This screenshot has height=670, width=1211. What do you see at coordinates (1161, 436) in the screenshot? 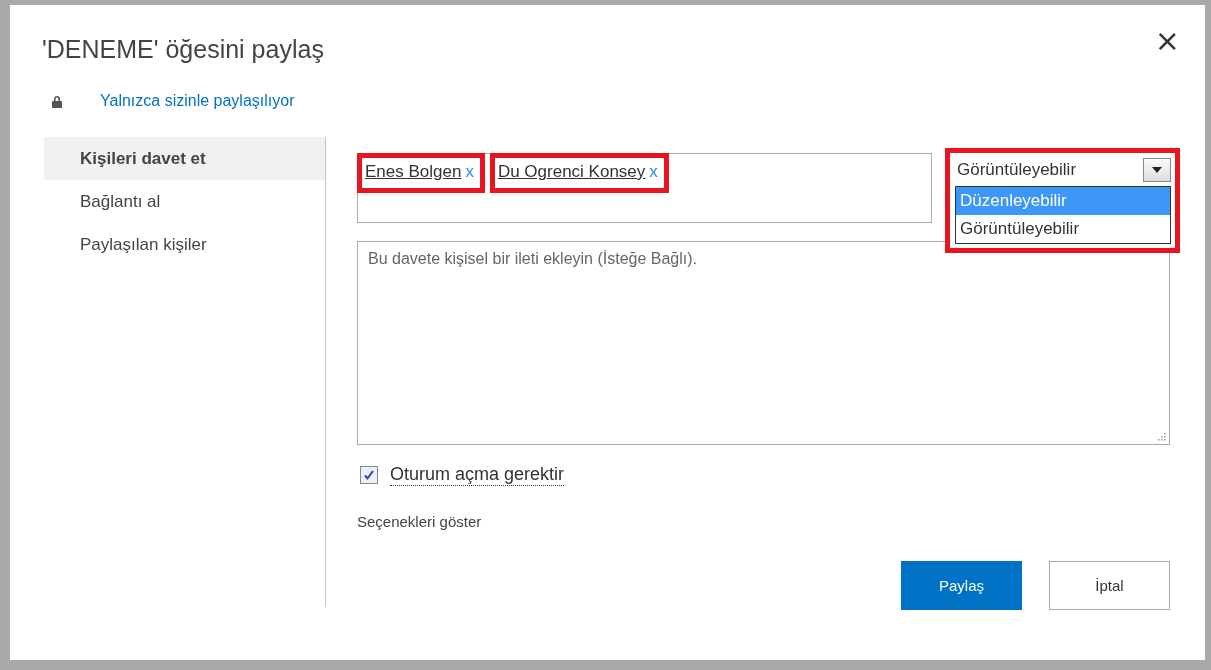
I see `resize-grip-icon` at bounding box center [1161, 436].